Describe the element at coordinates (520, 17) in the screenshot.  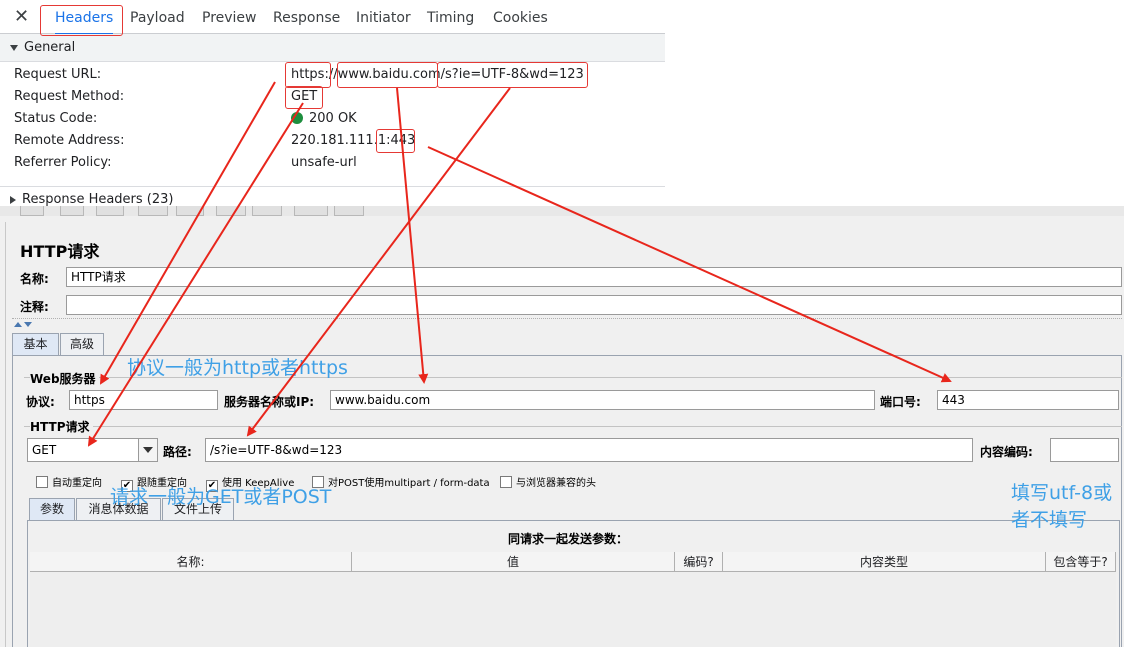
I see `tab-cookies: Cookies` at that location.